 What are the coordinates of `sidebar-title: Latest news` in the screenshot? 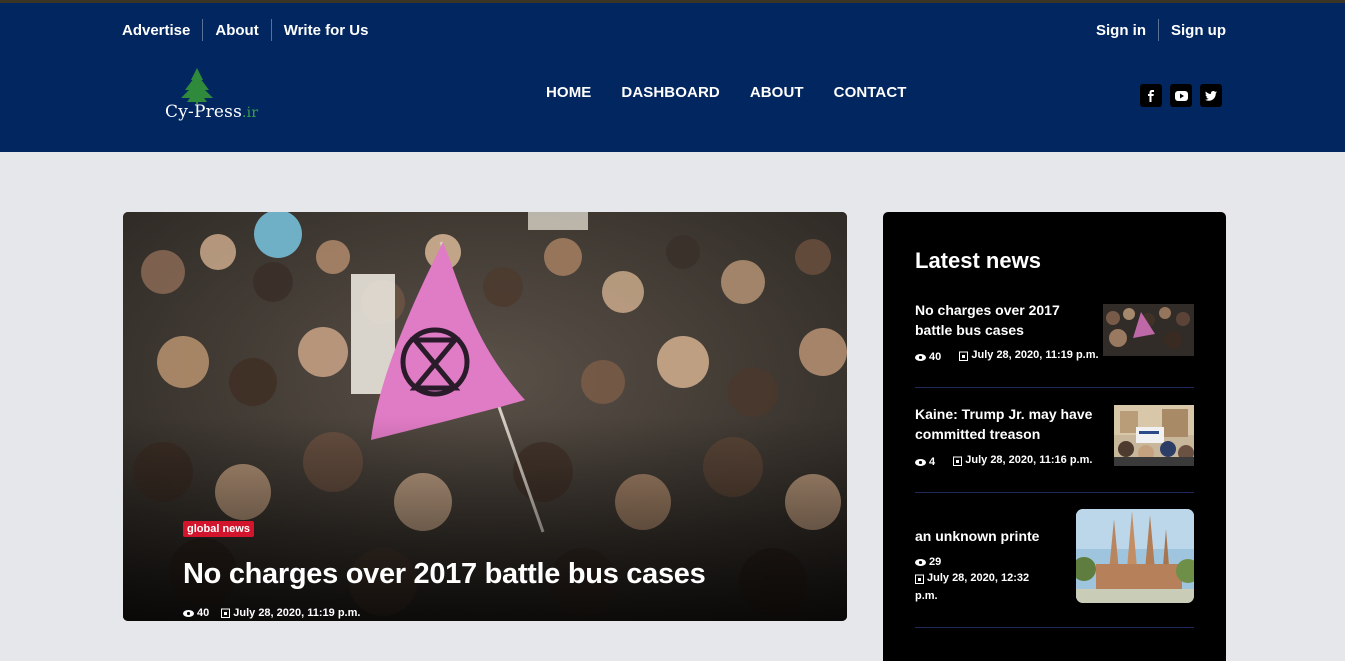 It's located at (978, 260).